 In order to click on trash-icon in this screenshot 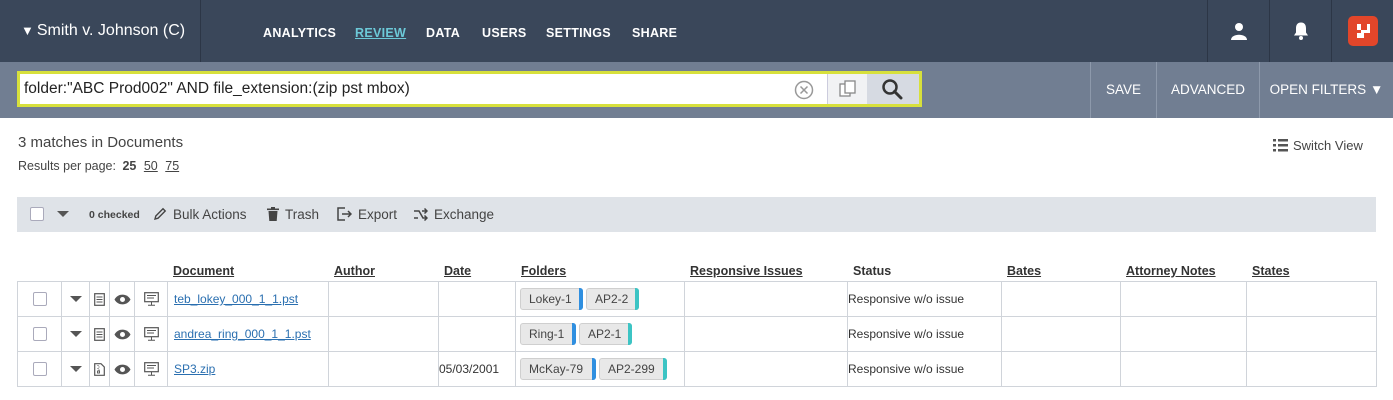, I will do `click(273, 214)`.